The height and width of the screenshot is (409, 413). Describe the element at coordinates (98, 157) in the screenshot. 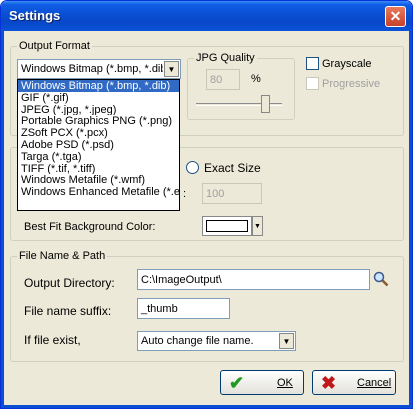

I see `dropdown-option: Targa (*.tga)` at that location.